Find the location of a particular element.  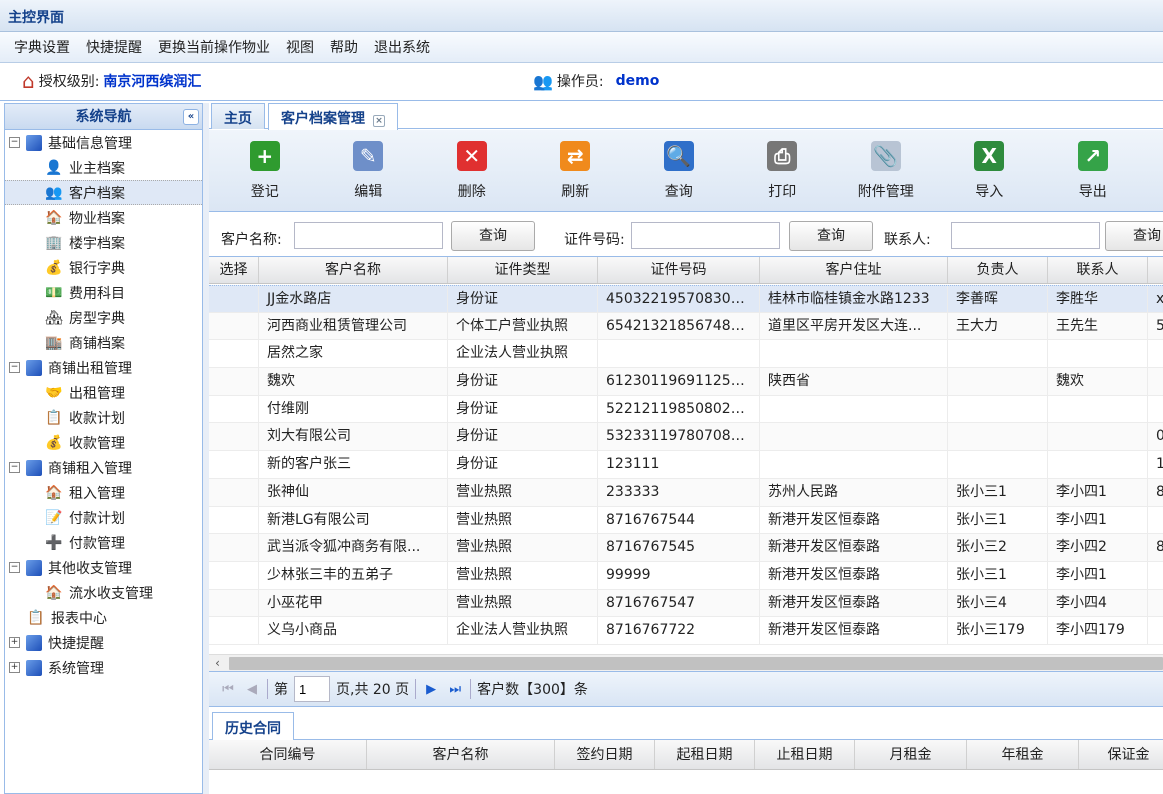

tree-item: 🏬 商铺档案 is located at coordinates (103, 342).